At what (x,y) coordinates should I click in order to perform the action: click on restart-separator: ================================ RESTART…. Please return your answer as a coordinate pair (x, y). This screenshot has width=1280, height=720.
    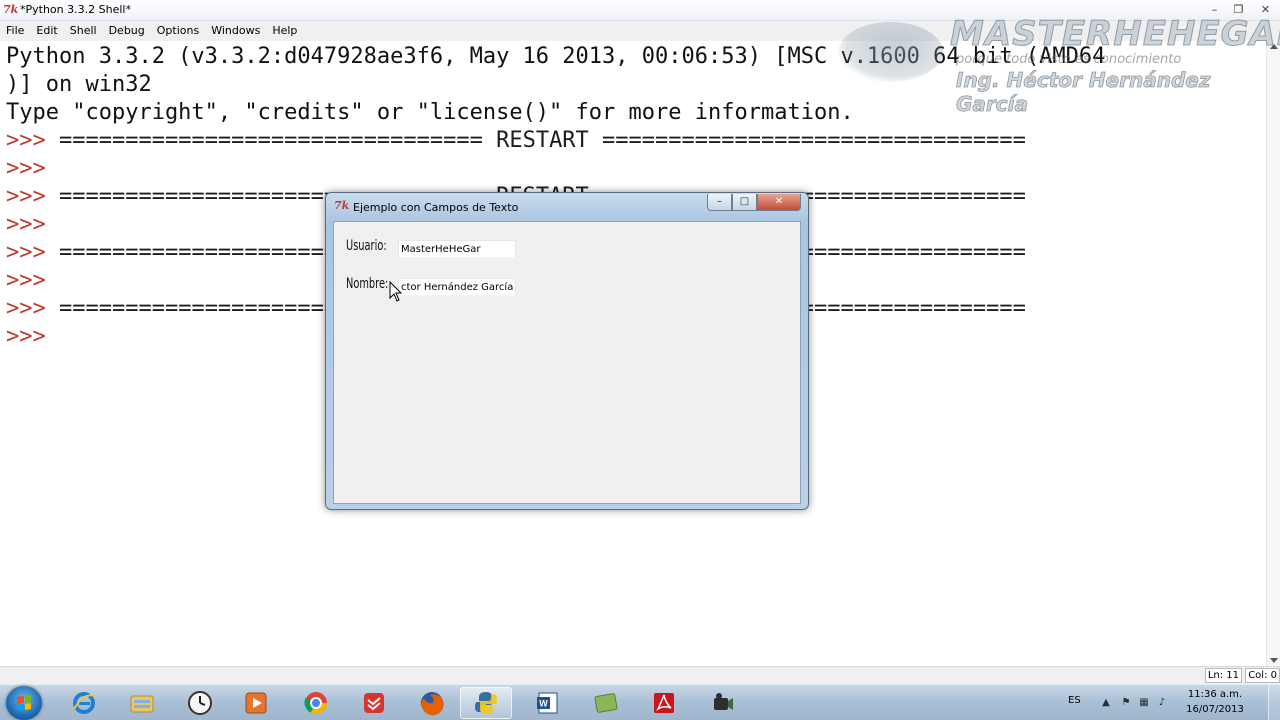
    Looking at the image, I should click on (535, 140).